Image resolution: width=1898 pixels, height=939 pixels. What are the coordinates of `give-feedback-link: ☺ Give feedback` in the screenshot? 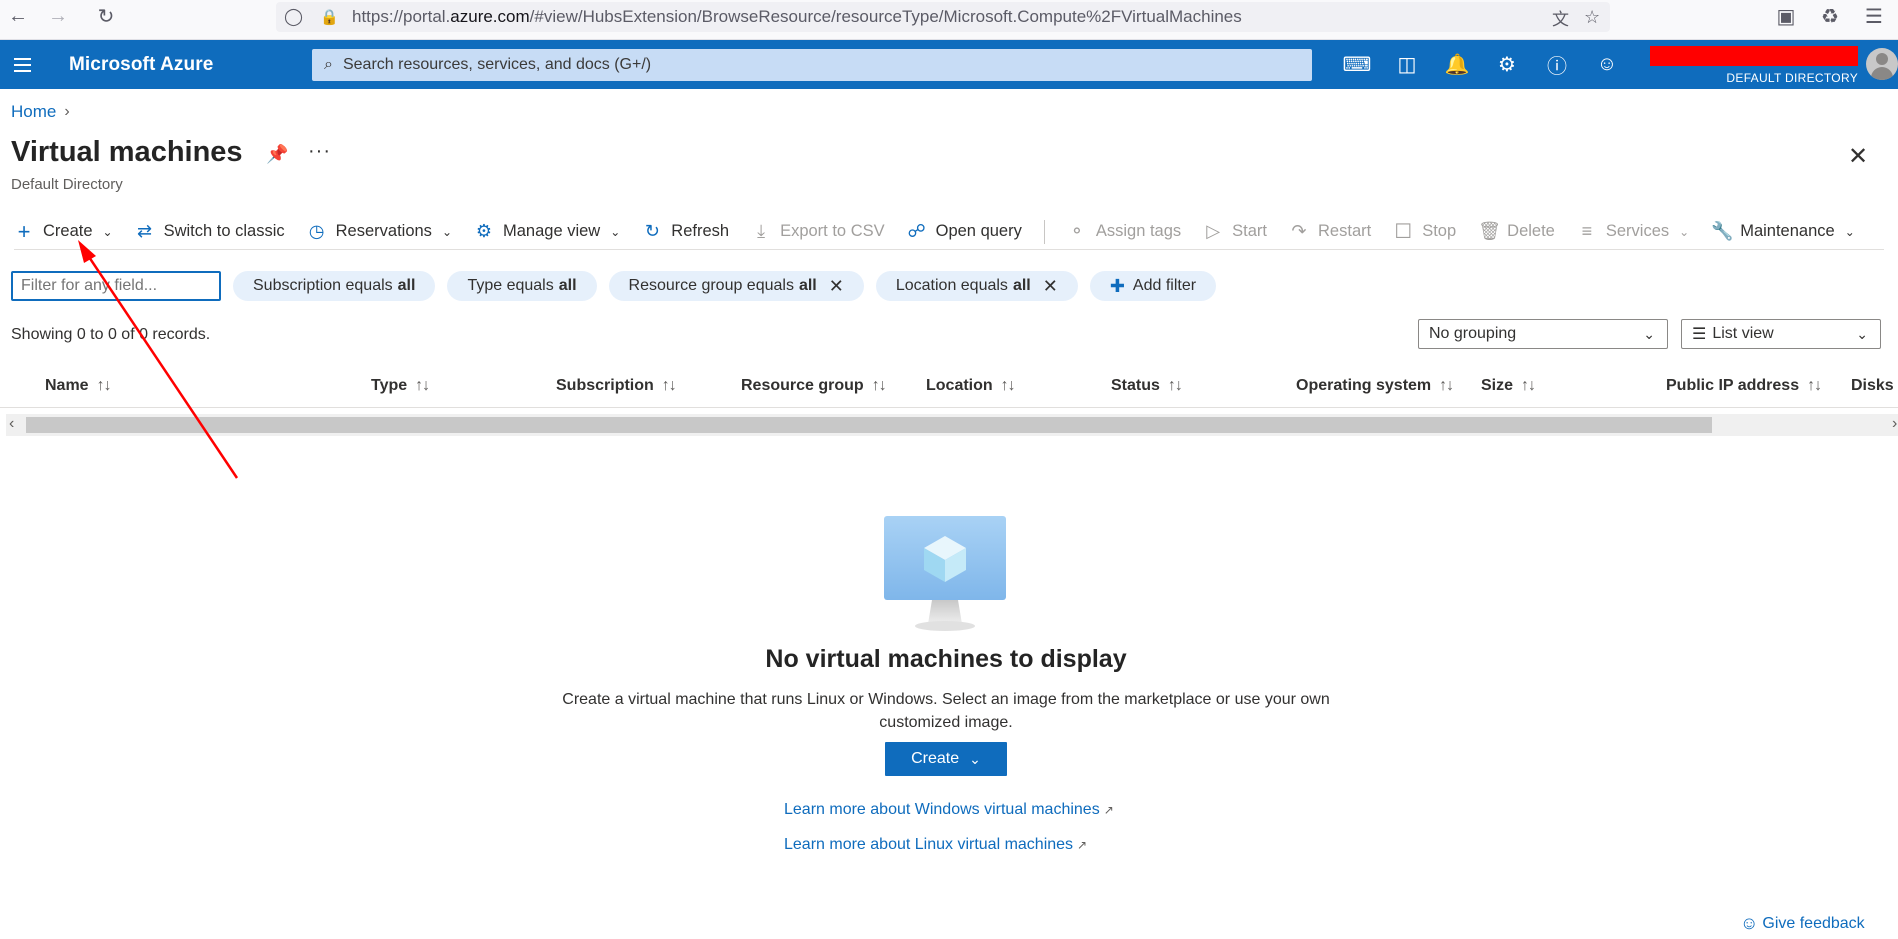 It's located at (1802, 923).